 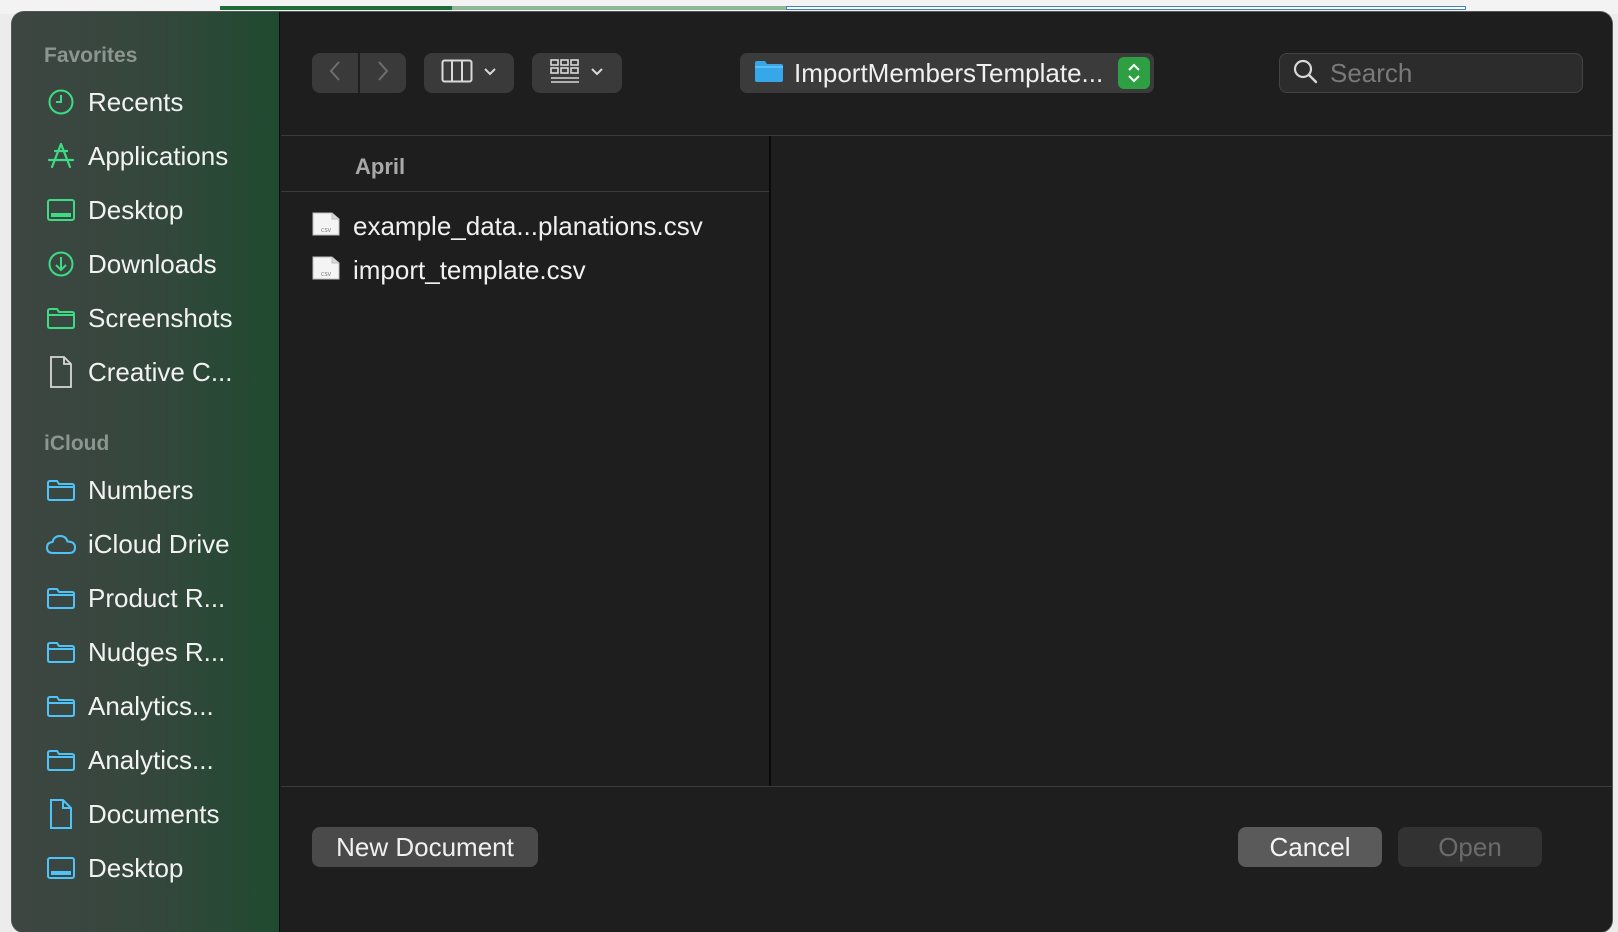 I want to click on downloads-icon, so click(x=61, y=264).